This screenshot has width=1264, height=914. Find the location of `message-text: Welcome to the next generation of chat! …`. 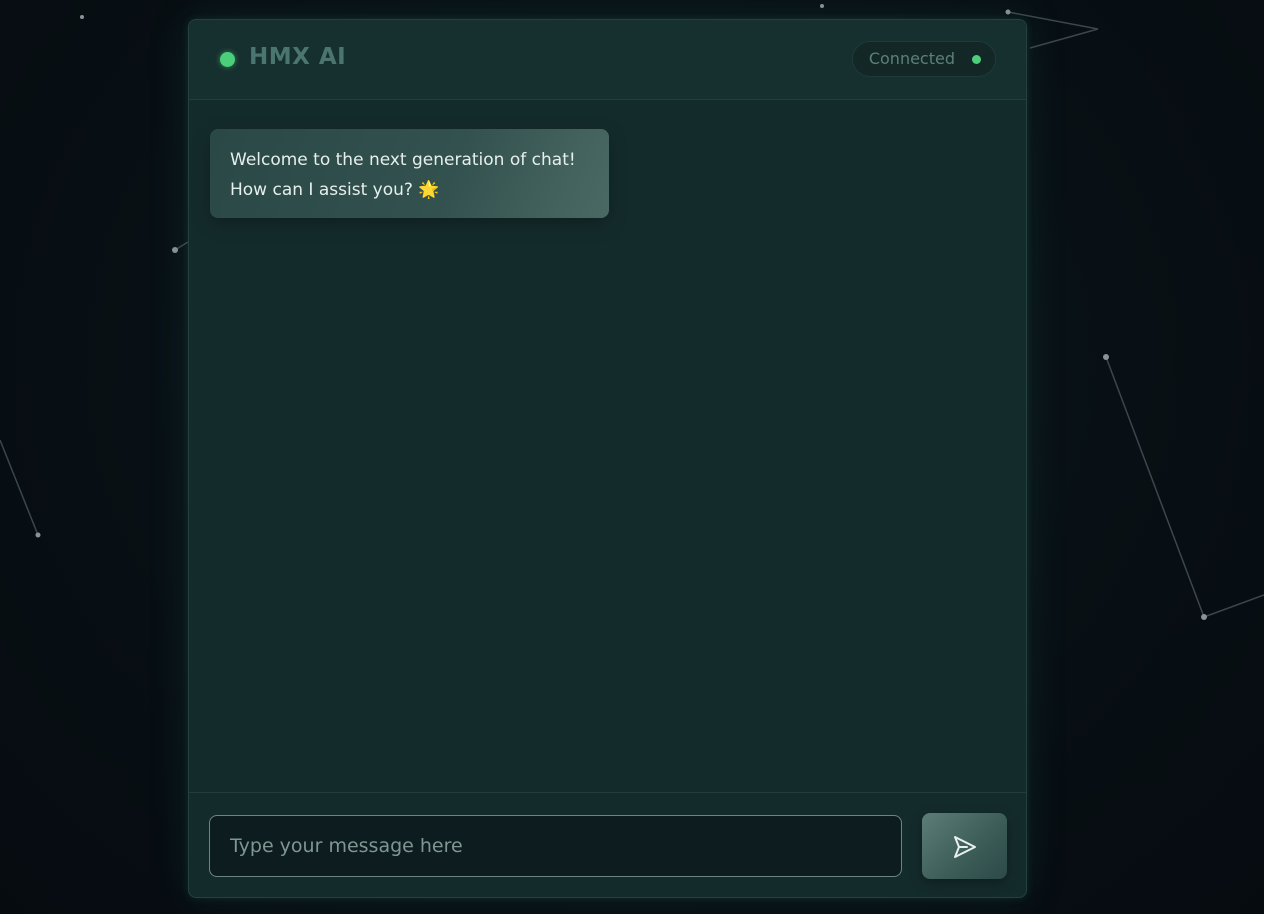

message-text: Welcome to the next generation of chat! … is located at coordinates (403, 175).